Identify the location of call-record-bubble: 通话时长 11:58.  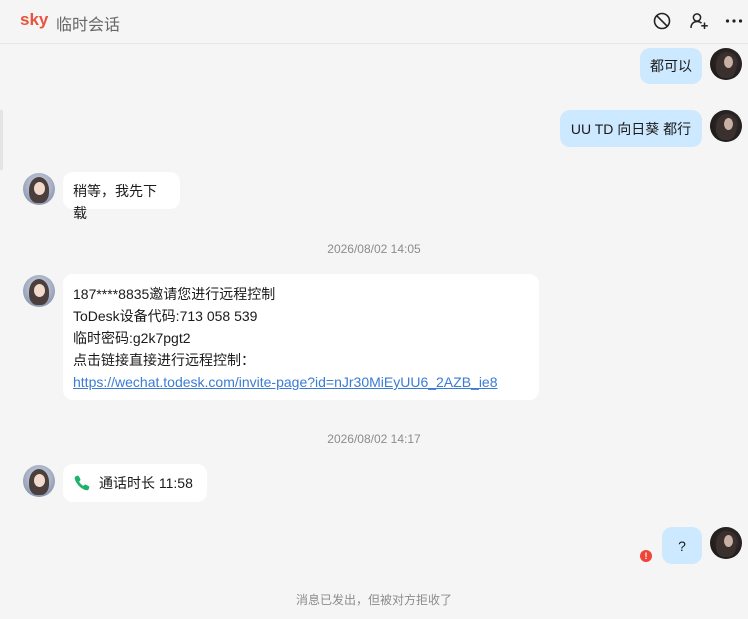
(135, 483).